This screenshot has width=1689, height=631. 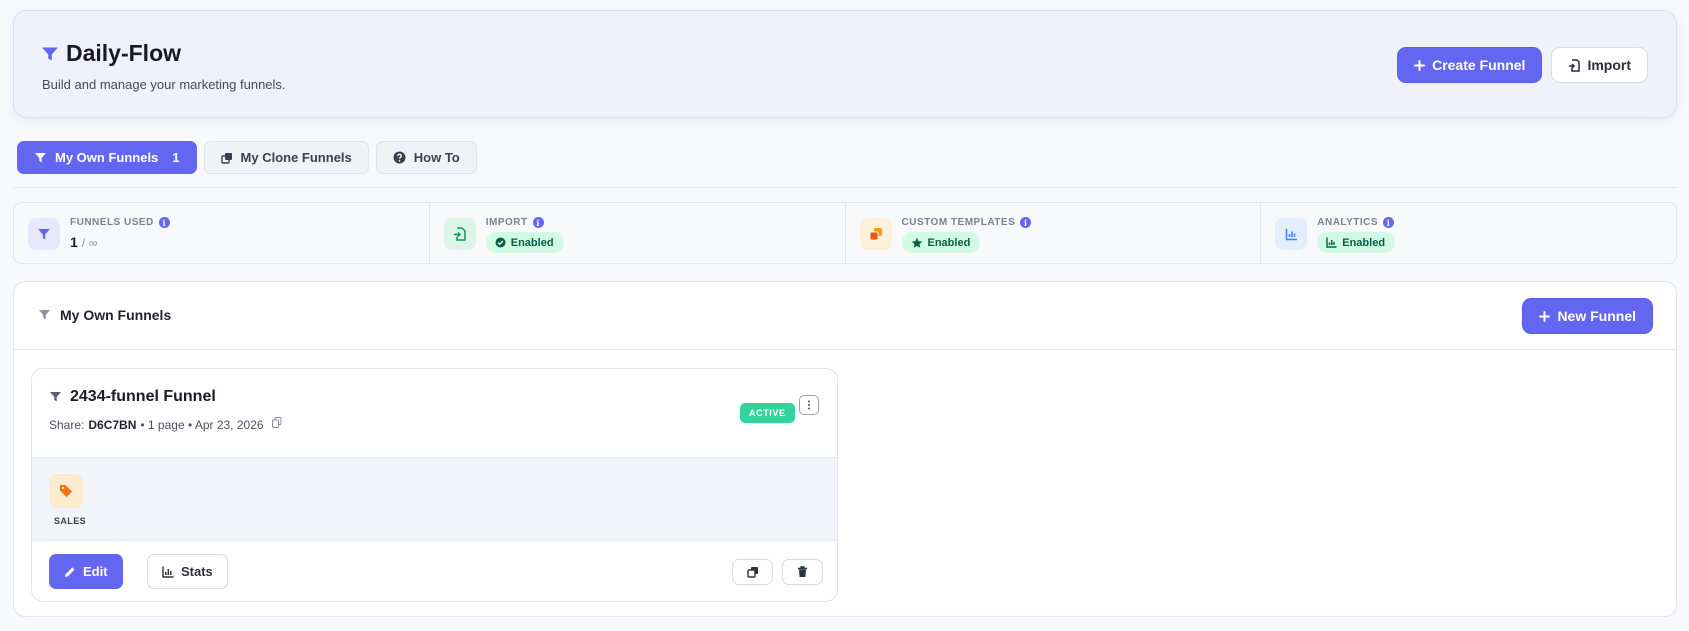 I want to click on stat-custom-templates: CUSTOM TEMPLATES i Enabled, so click(x=1054, y=233).